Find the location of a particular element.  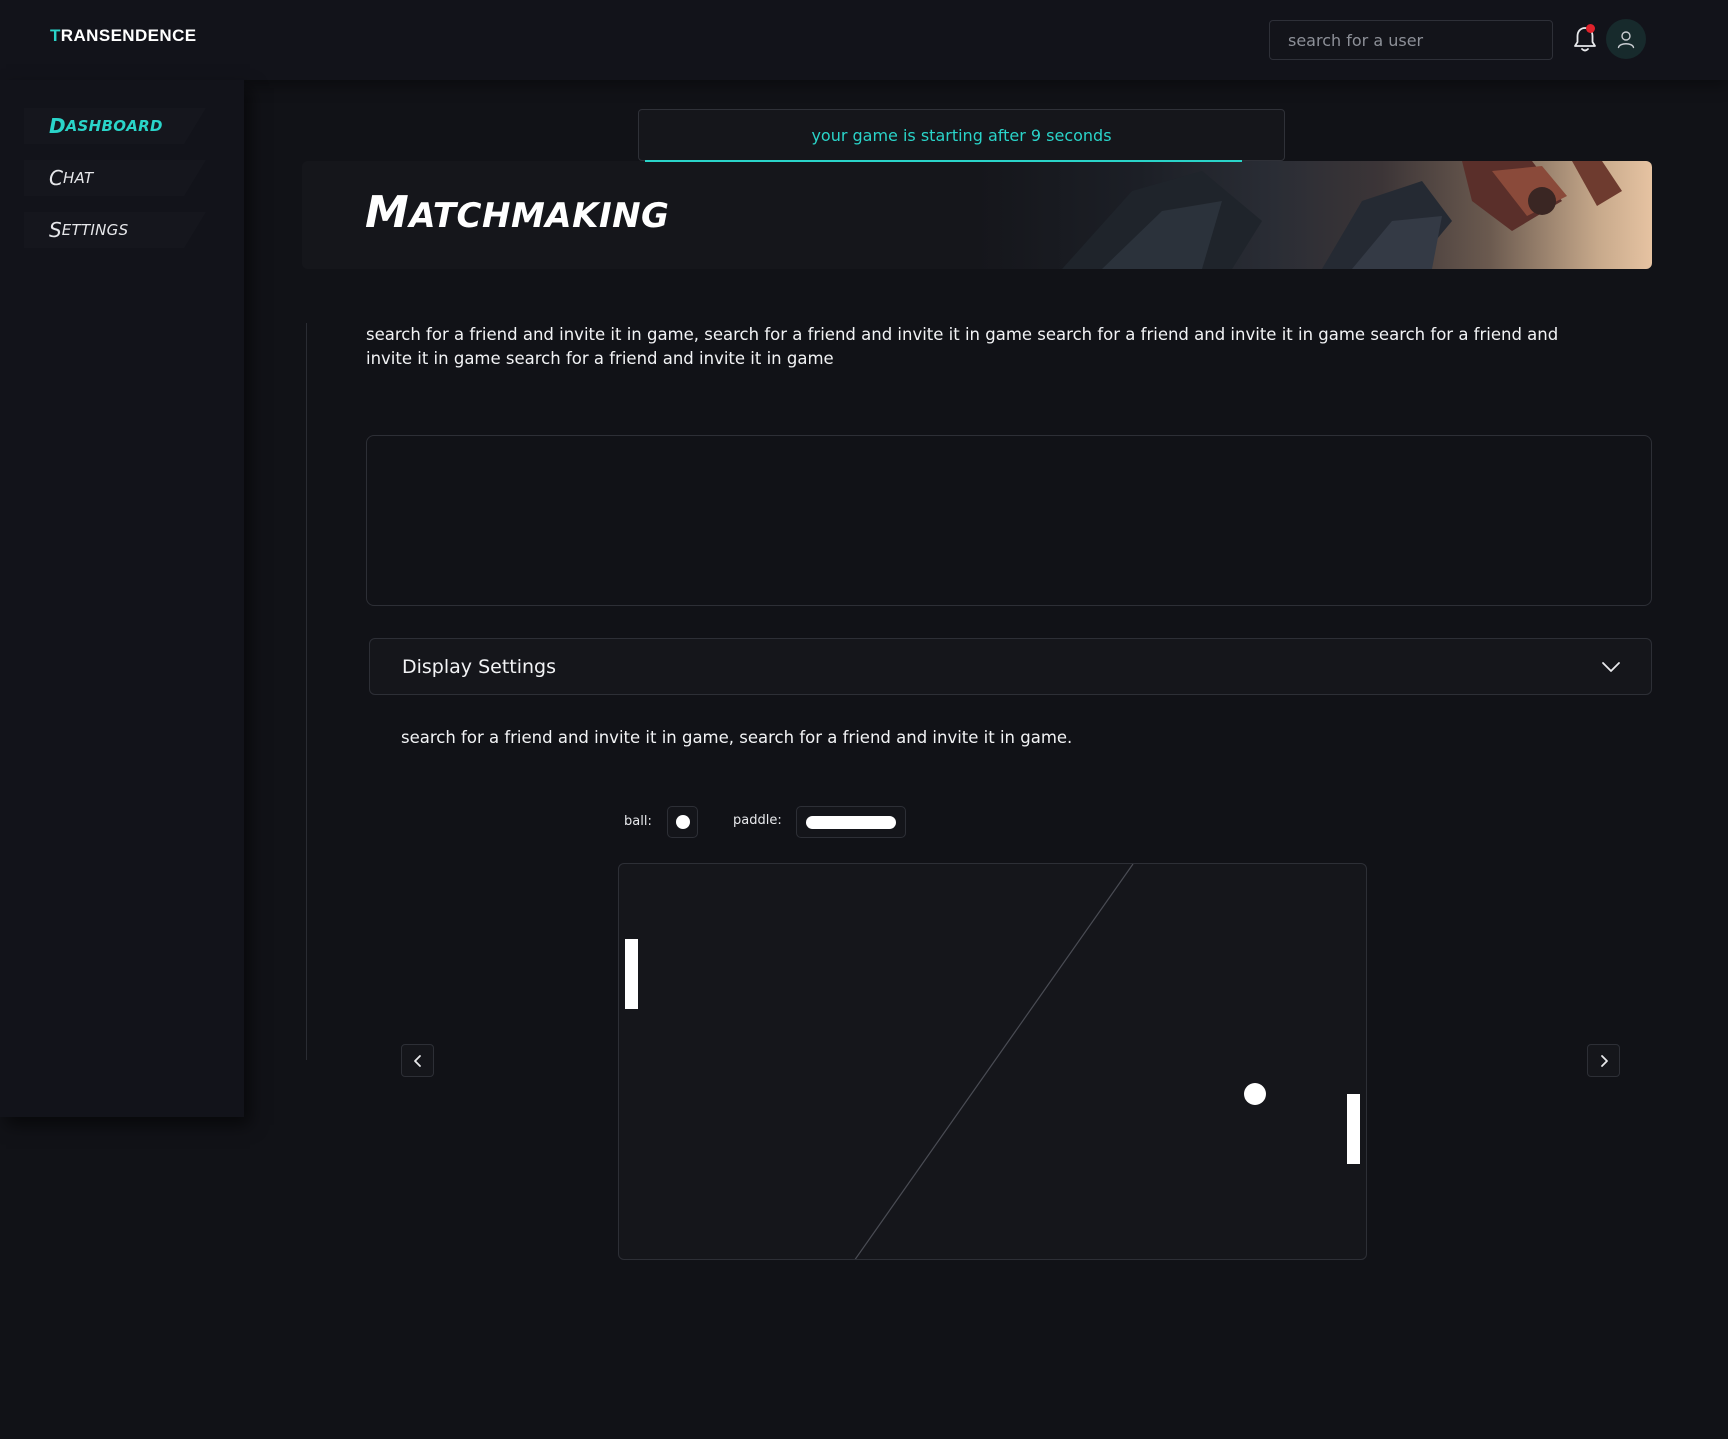

page-banner: MATCHMAKING is located at coordinates (977, 215).